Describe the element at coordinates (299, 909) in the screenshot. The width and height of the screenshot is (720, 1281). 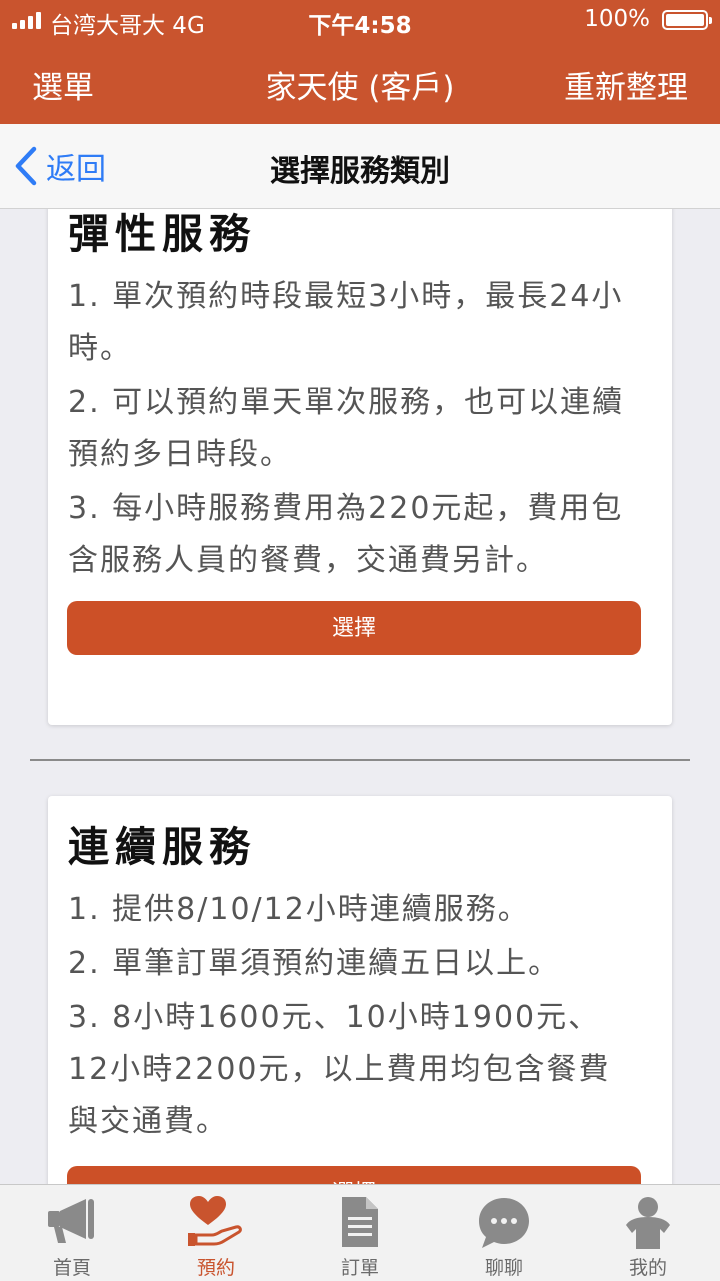
I see `card-item: 1. 提供8/10/12小時連續服務。` at that location.